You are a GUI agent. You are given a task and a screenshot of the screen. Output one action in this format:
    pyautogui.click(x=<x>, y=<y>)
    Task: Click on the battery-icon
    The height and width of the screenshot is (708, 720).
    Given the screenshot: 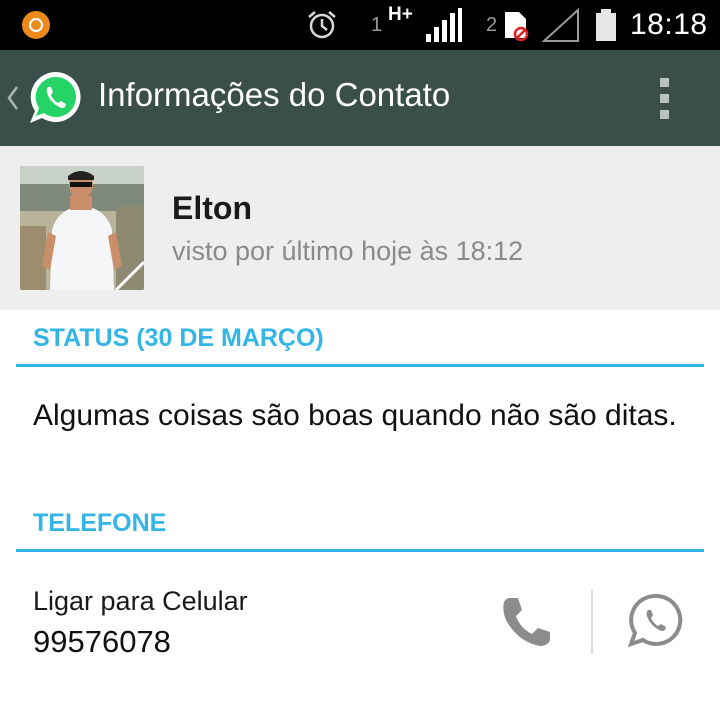 What is the action you would take?
    pyautogui.click(x=606, y=25)
    